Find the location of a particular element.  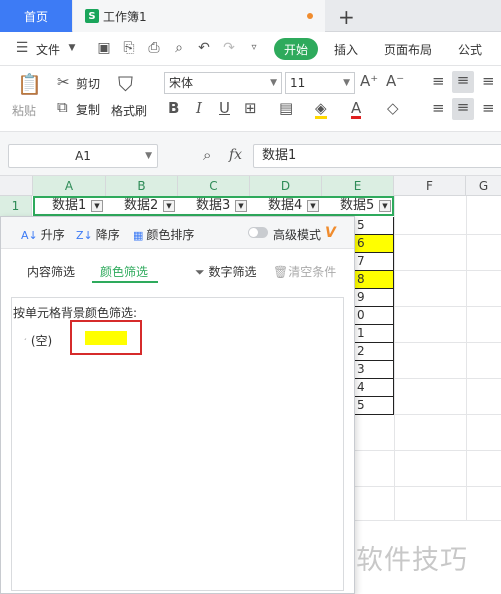

cell-e4: 7 is located at coordinates (374, 262).